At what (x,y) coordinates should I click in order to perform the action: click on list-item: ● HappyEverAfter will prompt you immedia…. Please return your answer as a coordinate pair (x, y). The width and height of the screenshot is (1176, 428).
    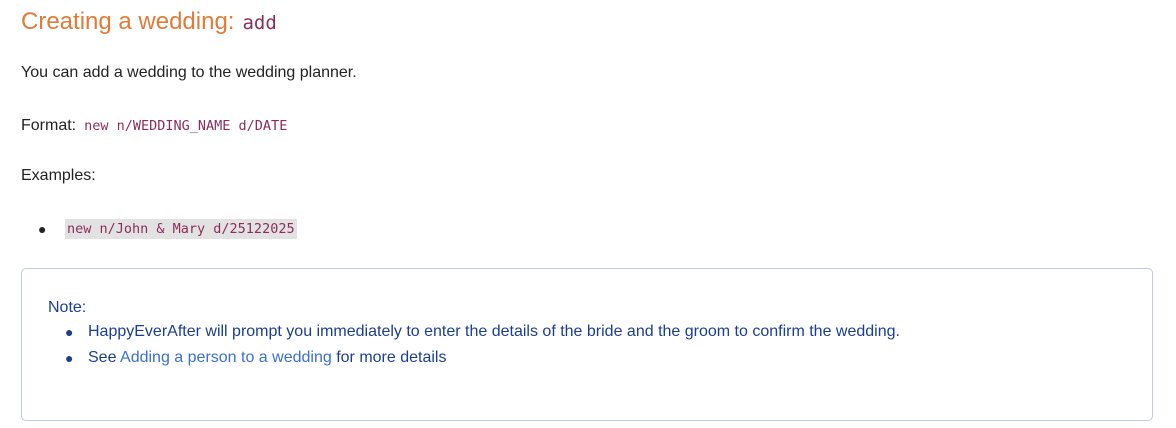
    Looking at the image, I should click on (474, 334).